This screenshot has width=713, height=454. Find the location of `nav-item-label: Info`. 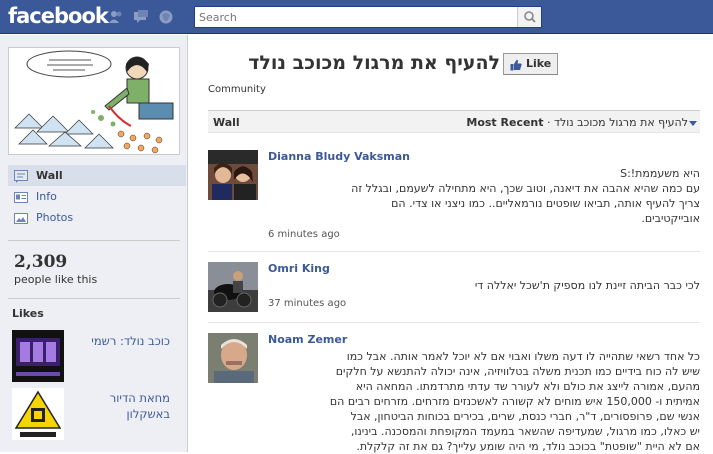

nav-item-label: Info is located at coordinates (46, 196).